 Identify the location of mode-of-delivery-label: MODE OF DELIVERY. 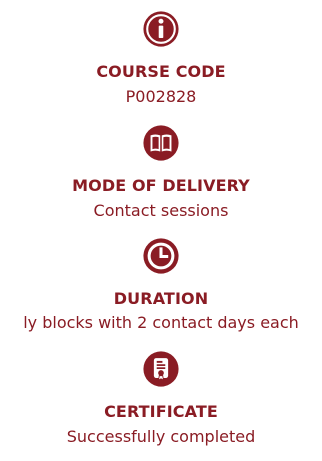
(161, 185).